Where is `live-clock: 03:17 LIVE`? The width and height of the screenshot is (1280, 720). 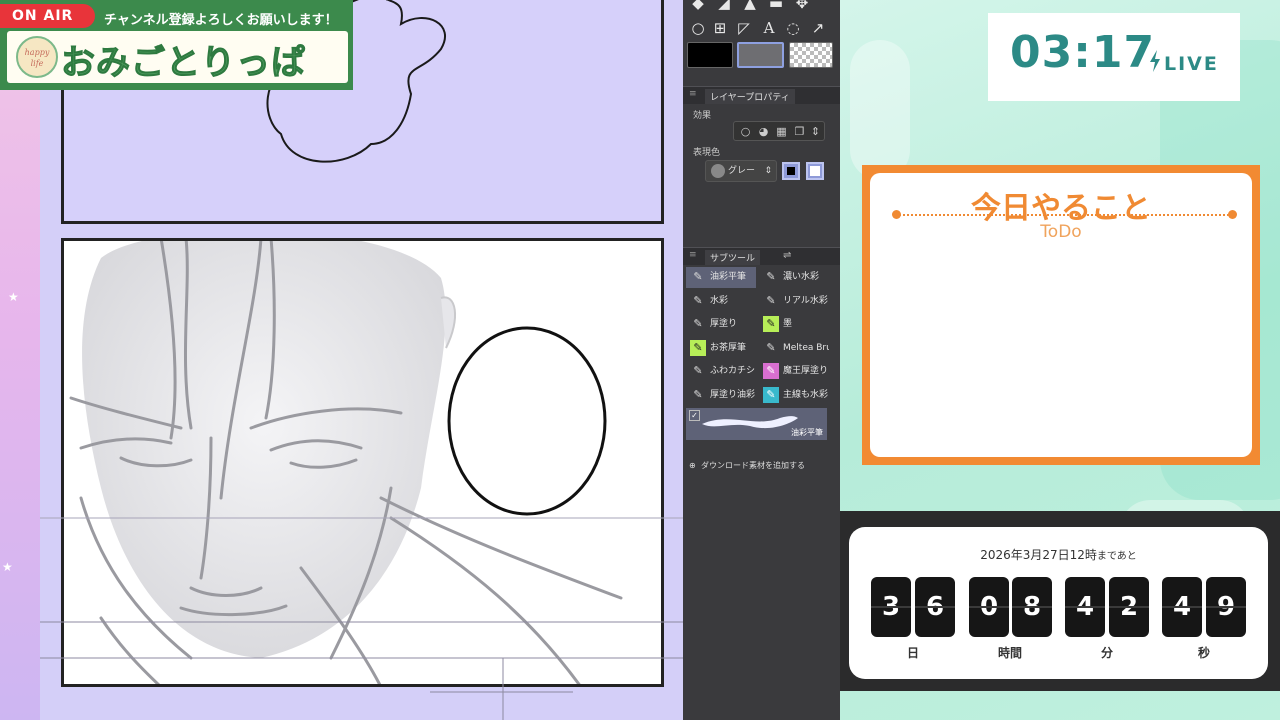 live-clock: 03:17 LIVE is located at coordinates (1114, 57).